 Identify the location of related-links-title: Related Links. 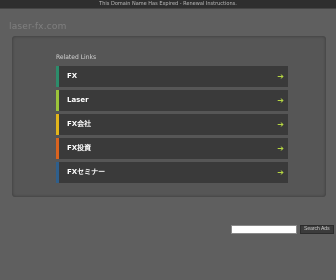
(76, 57).